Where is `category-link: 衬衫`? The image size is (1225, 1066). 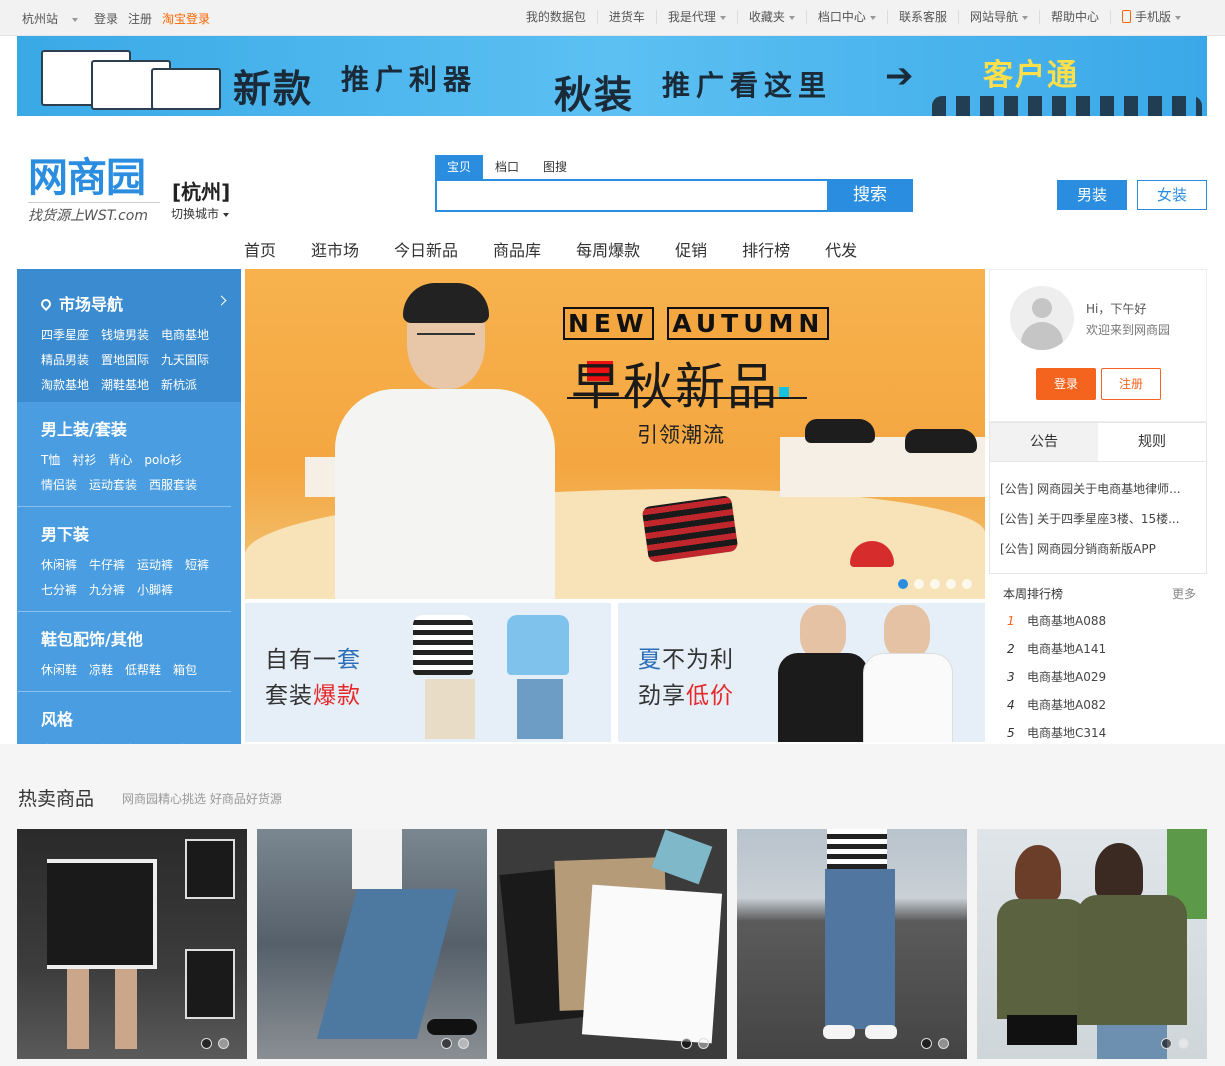 category-link: 衬衫 is located at coordinates (84, 460).